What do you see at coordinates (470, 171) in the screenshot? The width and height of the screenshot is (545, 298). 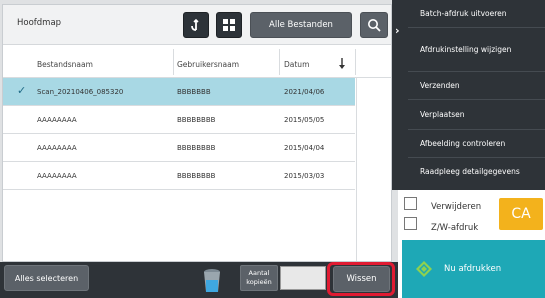 I see `menu-item-label: Raadpleeg detailgegevens` at bounding box center [470, 171].